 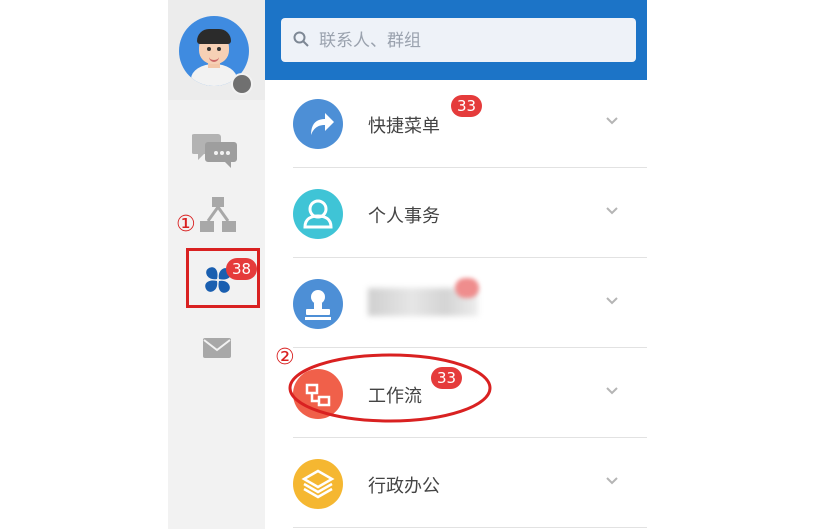 What do you see at coordinates (469, 41) in the screenshot?
I see `search-input` at bounding box center [469, 41].